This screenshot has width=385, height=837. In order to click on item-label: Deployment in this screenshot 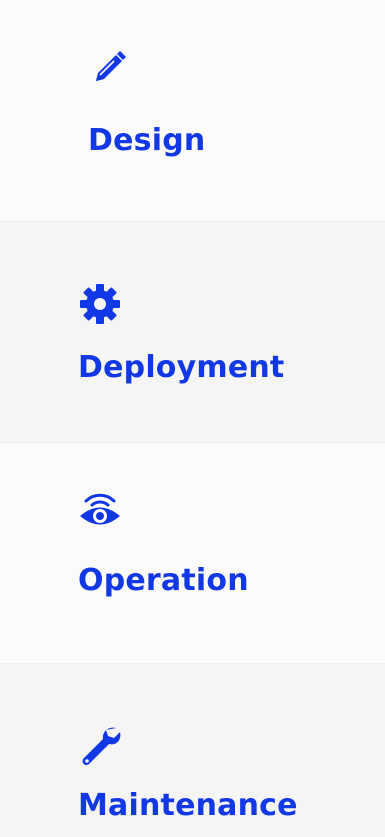, I will do `click(181, 367)`.